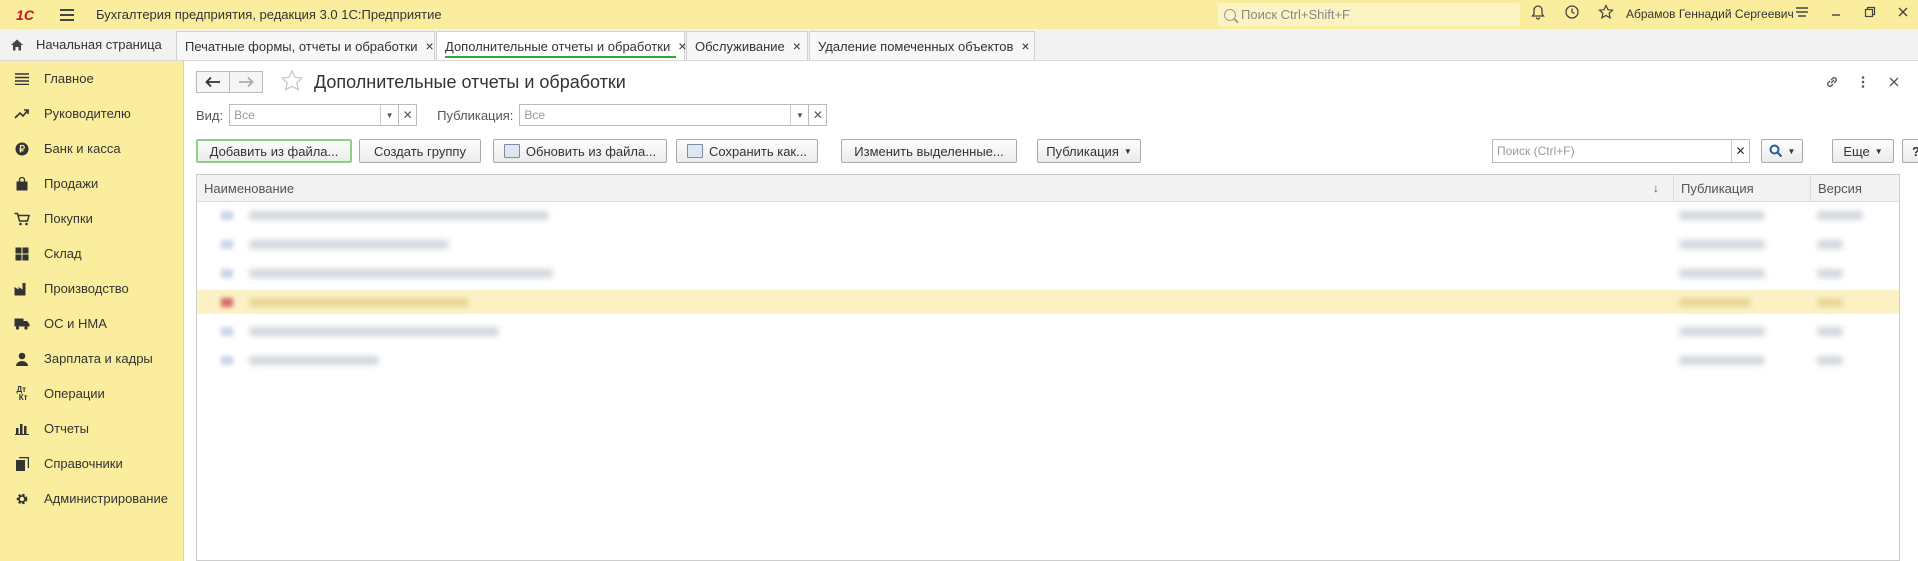 The width and height of the screenshot is (1918, 561). I want to click on minimize-icon, so click(1836, 14).